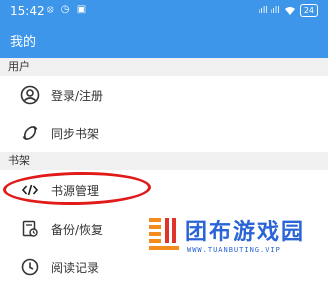 This screenshot has width=328, height=288. Describe the element at coordinates (30, 95) in the screenshot. I see `user-circle-icon` at that location.